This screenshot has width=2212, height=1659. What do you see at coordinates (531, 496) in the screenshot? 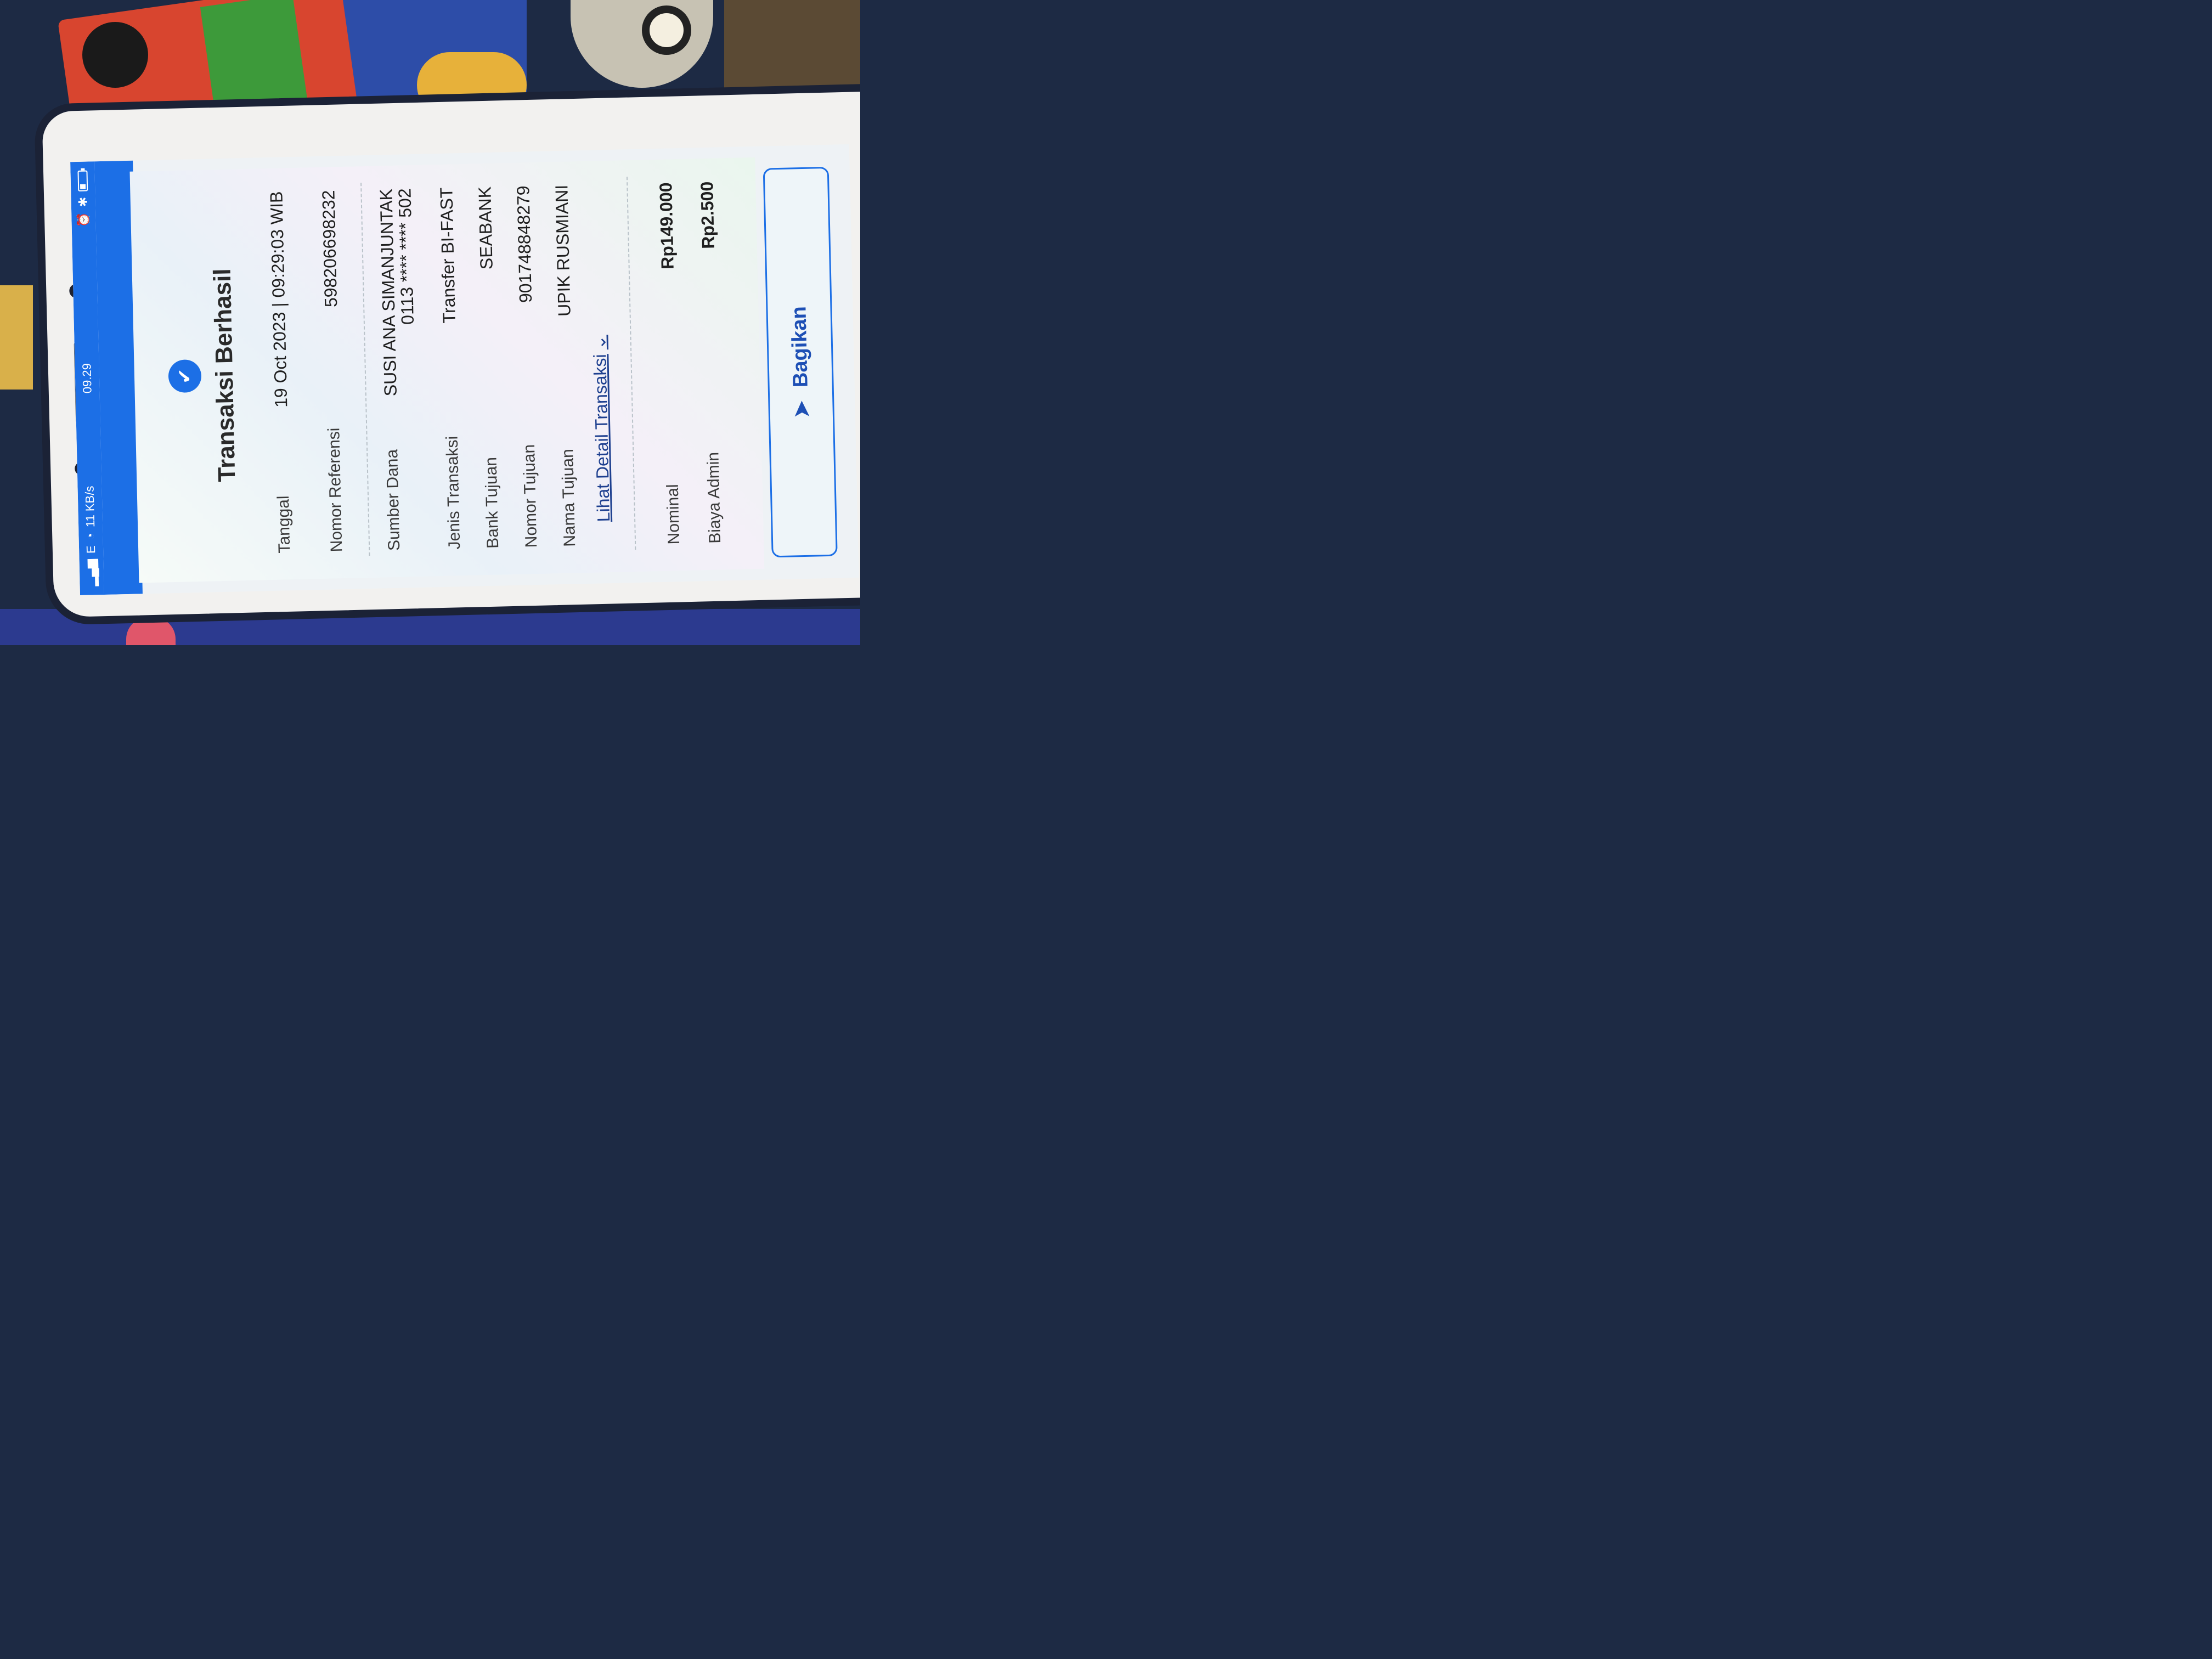
I see `row-label: Nomor Tujuan` at bounding box center [531, 496].